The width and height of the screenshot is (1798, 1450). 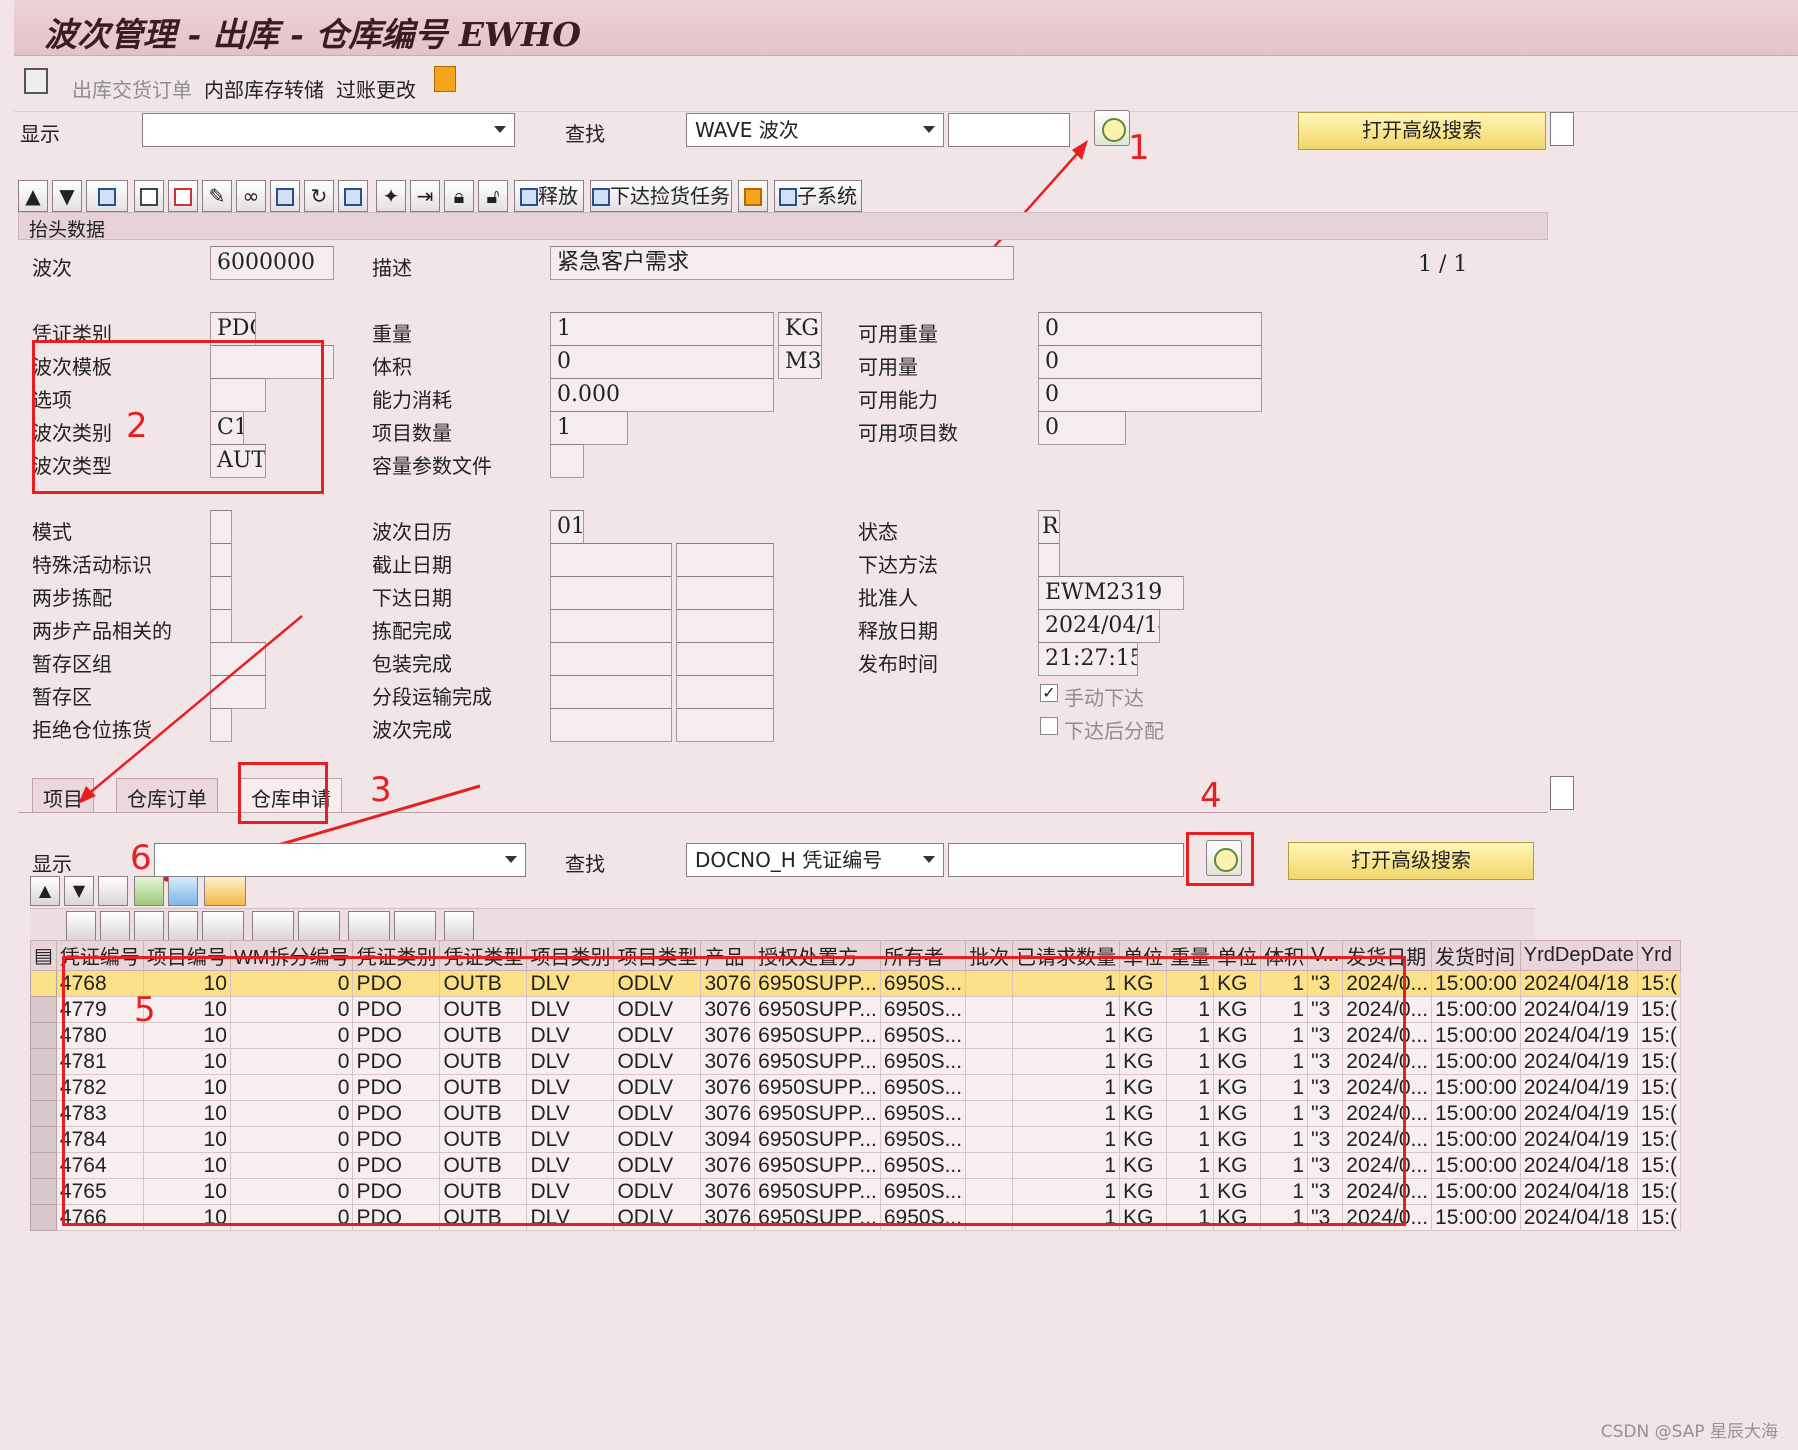 I want to click on publish-time-field: 21:27:15, so click(x=1088, y=659).